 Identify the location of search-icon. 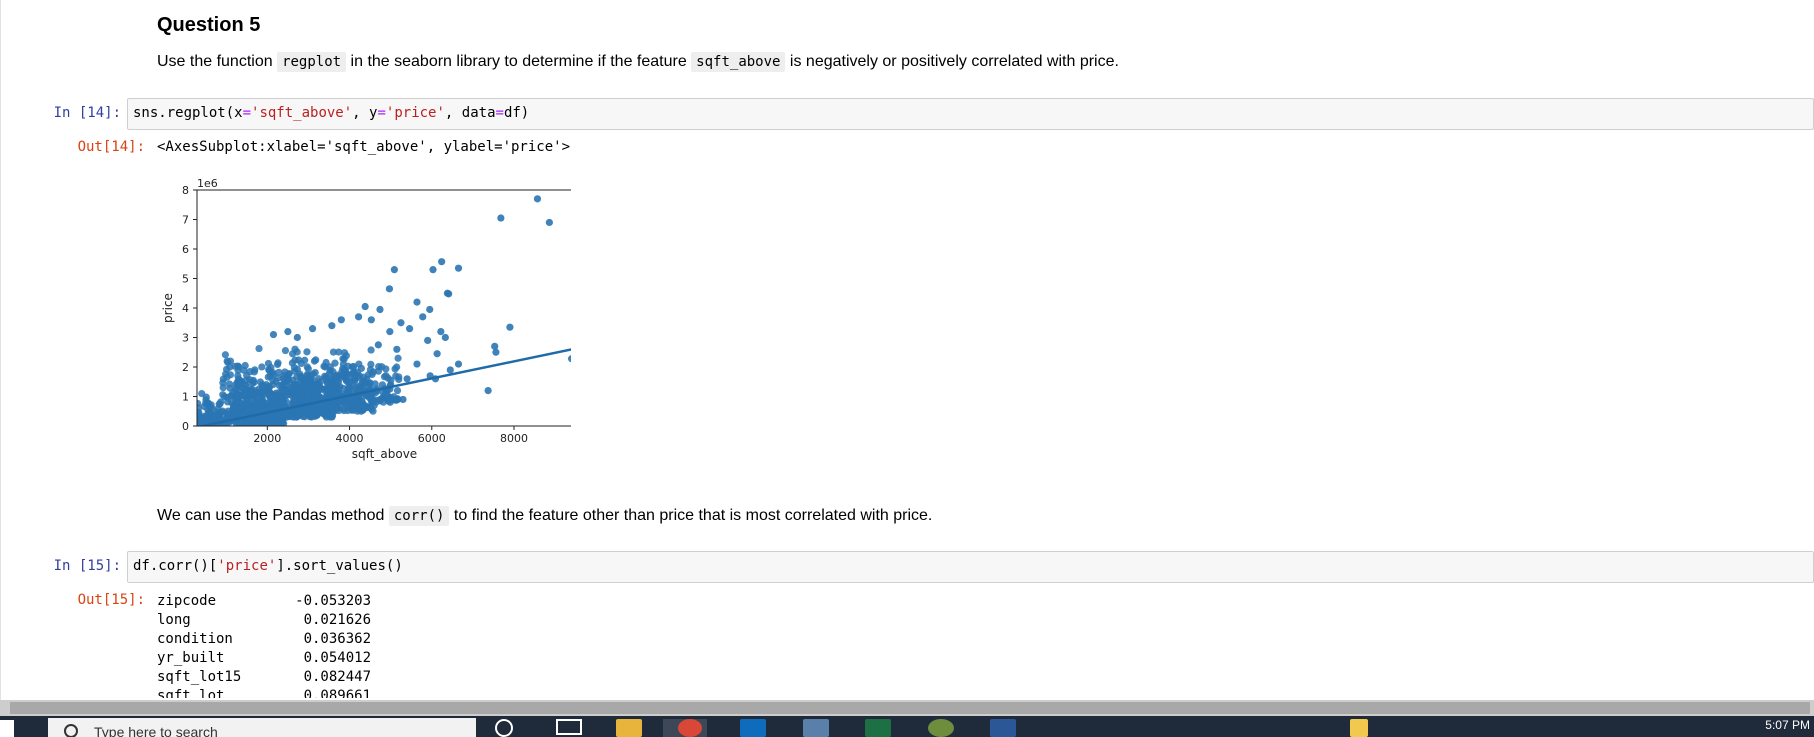
(71, 730).